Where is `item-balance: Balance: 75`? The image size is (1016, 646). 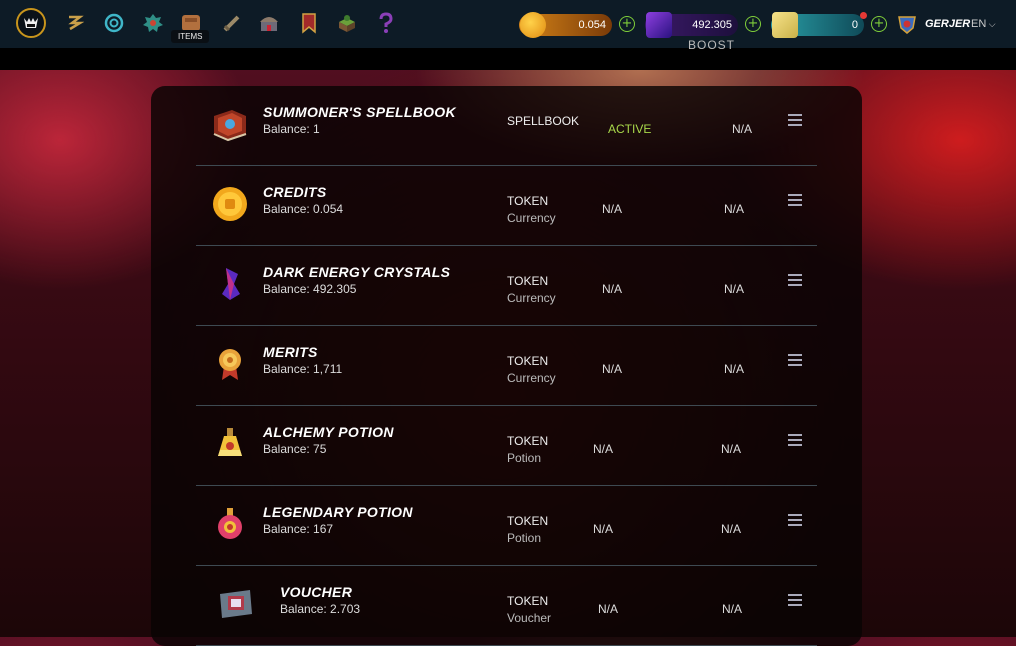 item-balance: Balance: 75 is located at coordinates (295, 449).